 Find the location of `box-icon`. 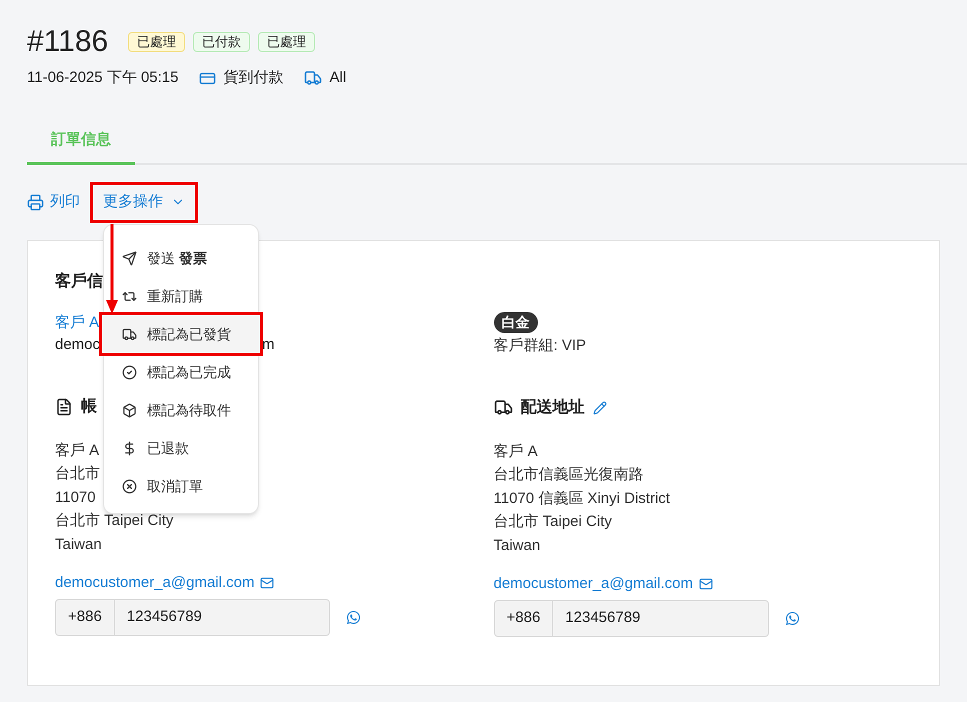

box-icon is located at coordinates (129, 410).